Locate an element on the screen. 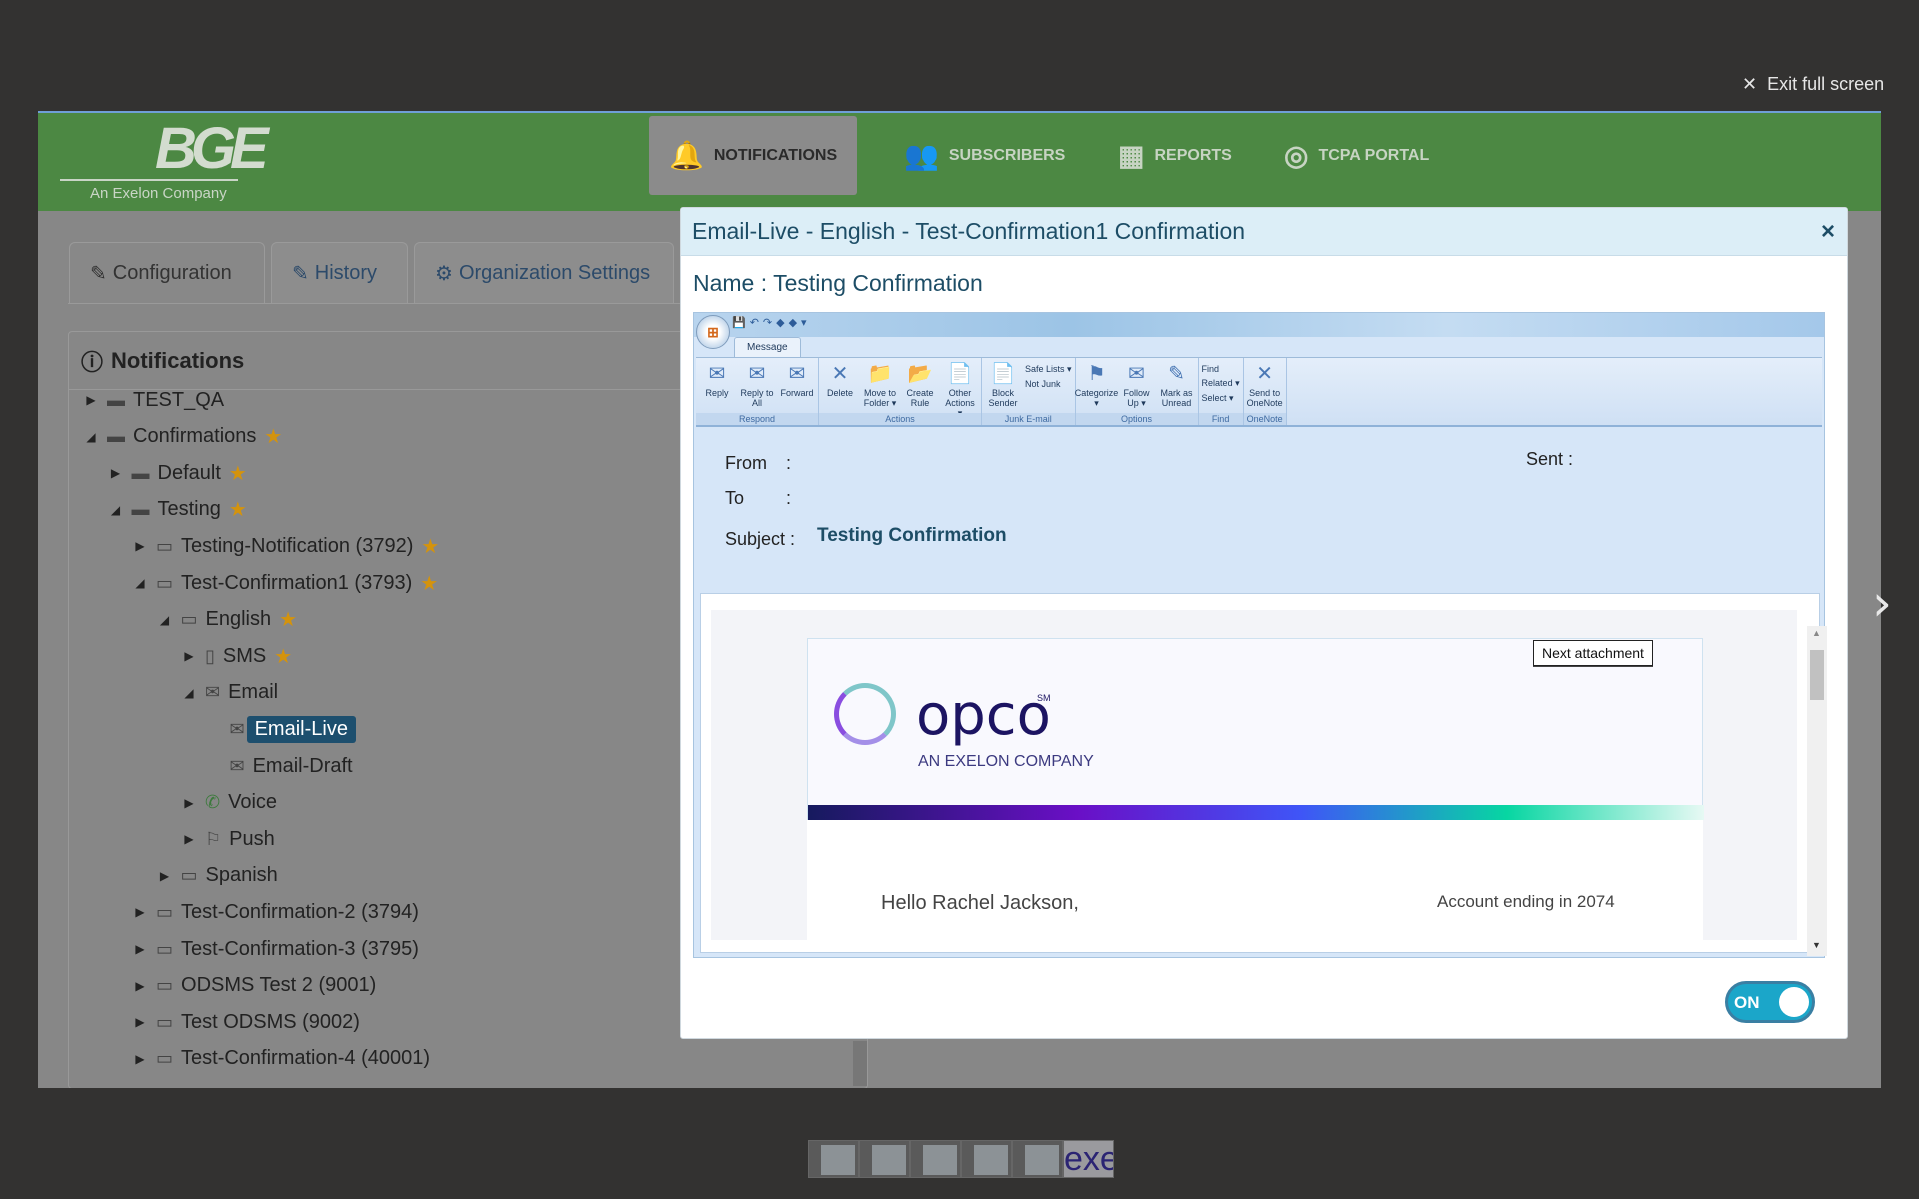  tree-item: ◢ ▭ Test-Confirmation1 (3793) ★ is located at coordinates (285, 583).